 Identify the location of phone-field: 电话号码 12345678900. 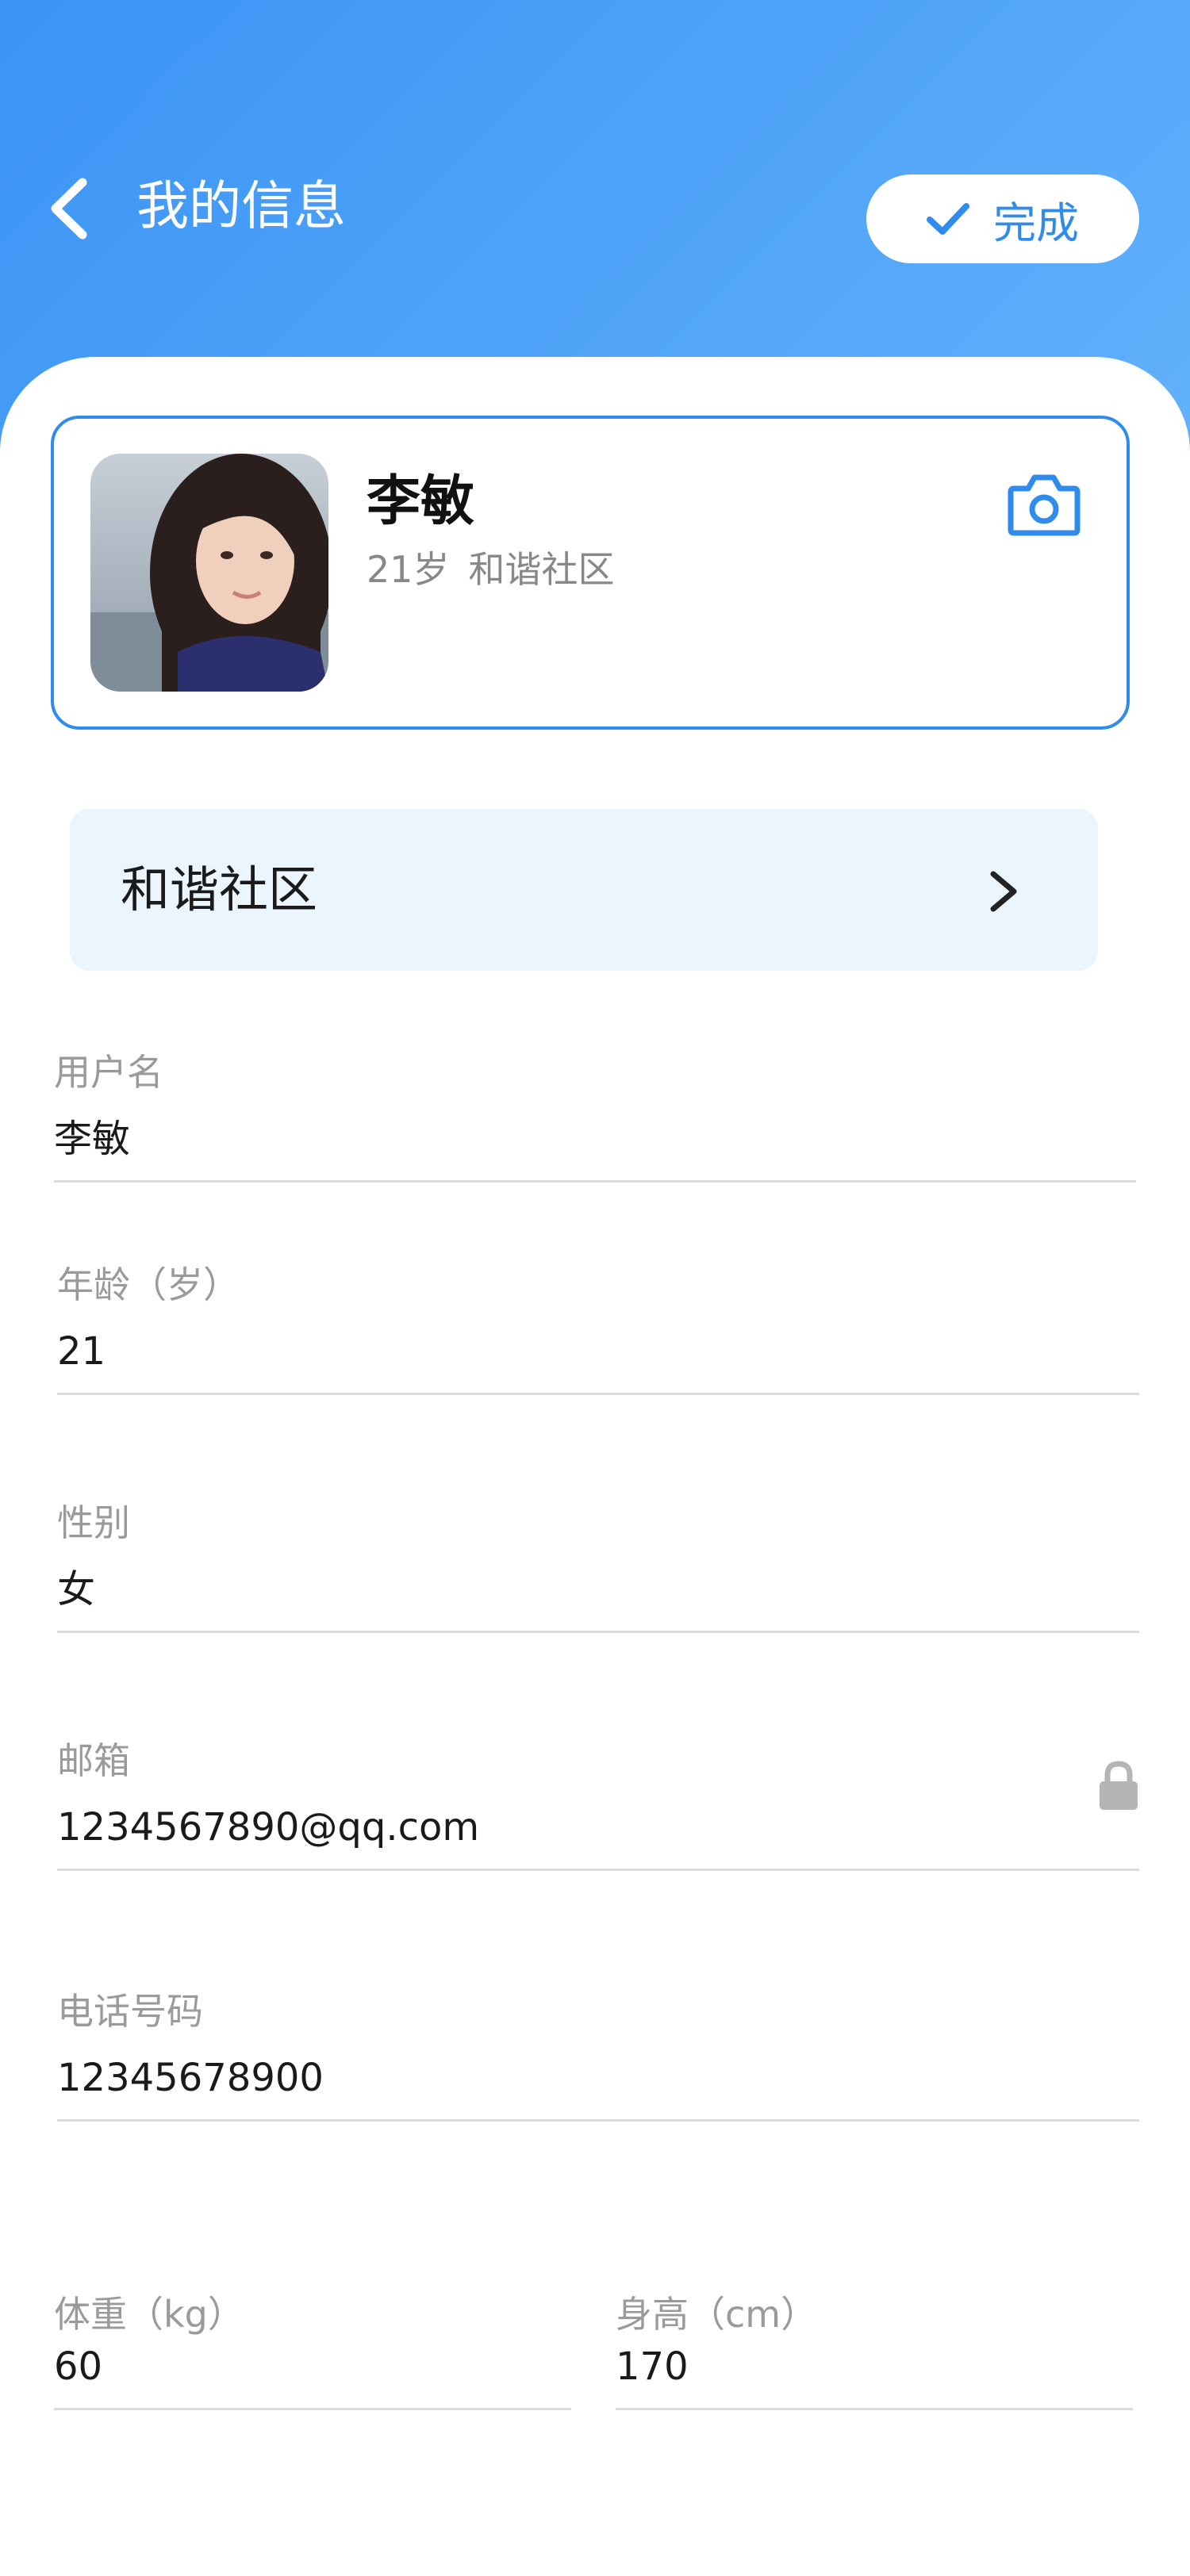
(598, 2055).